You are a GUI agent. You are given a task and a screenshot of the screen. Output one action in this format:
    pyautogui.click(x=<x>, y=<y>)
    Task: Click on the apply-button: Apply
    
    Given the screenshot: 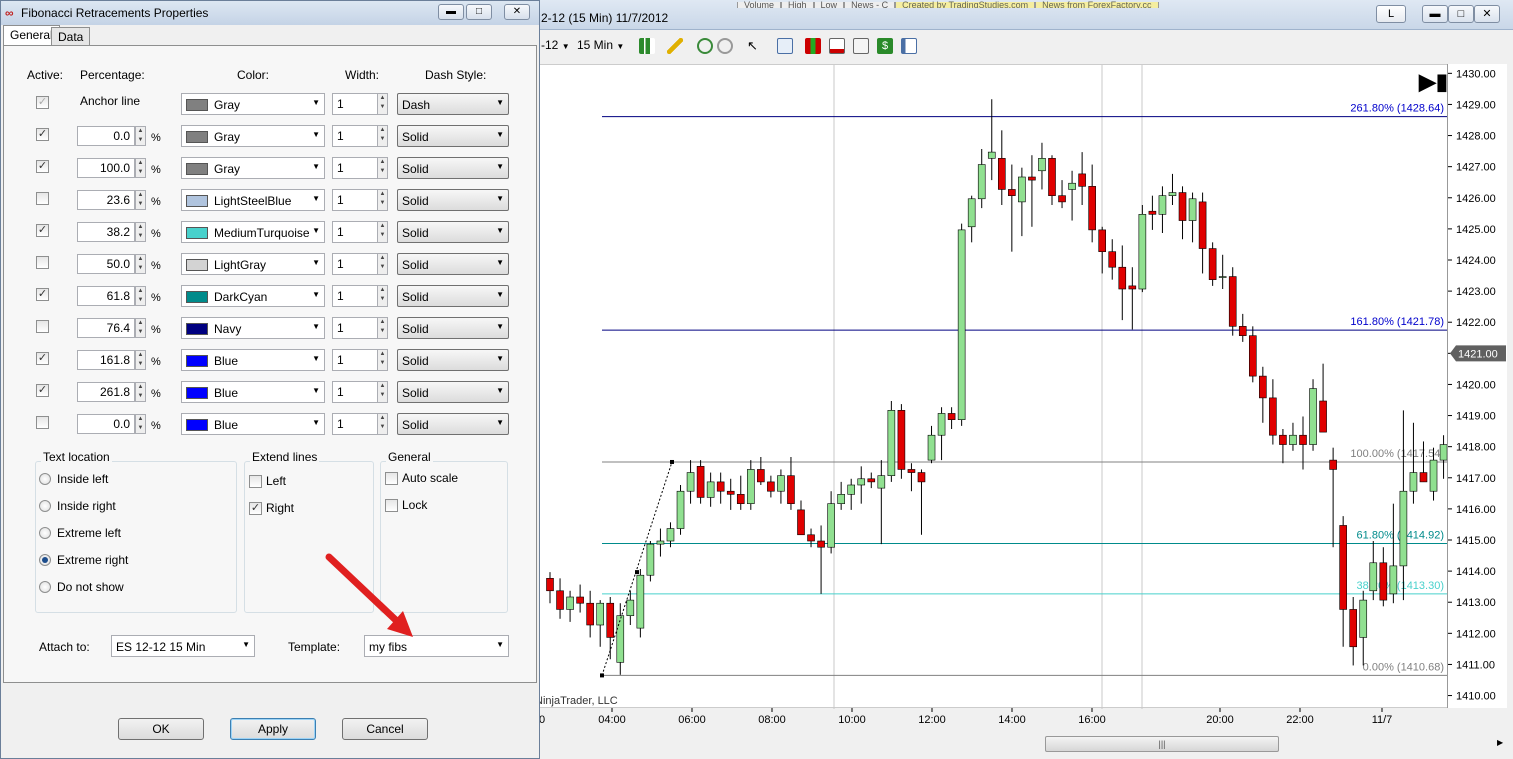 What is the action you would take?
    pyautogui.click(x=273, y=729)
    